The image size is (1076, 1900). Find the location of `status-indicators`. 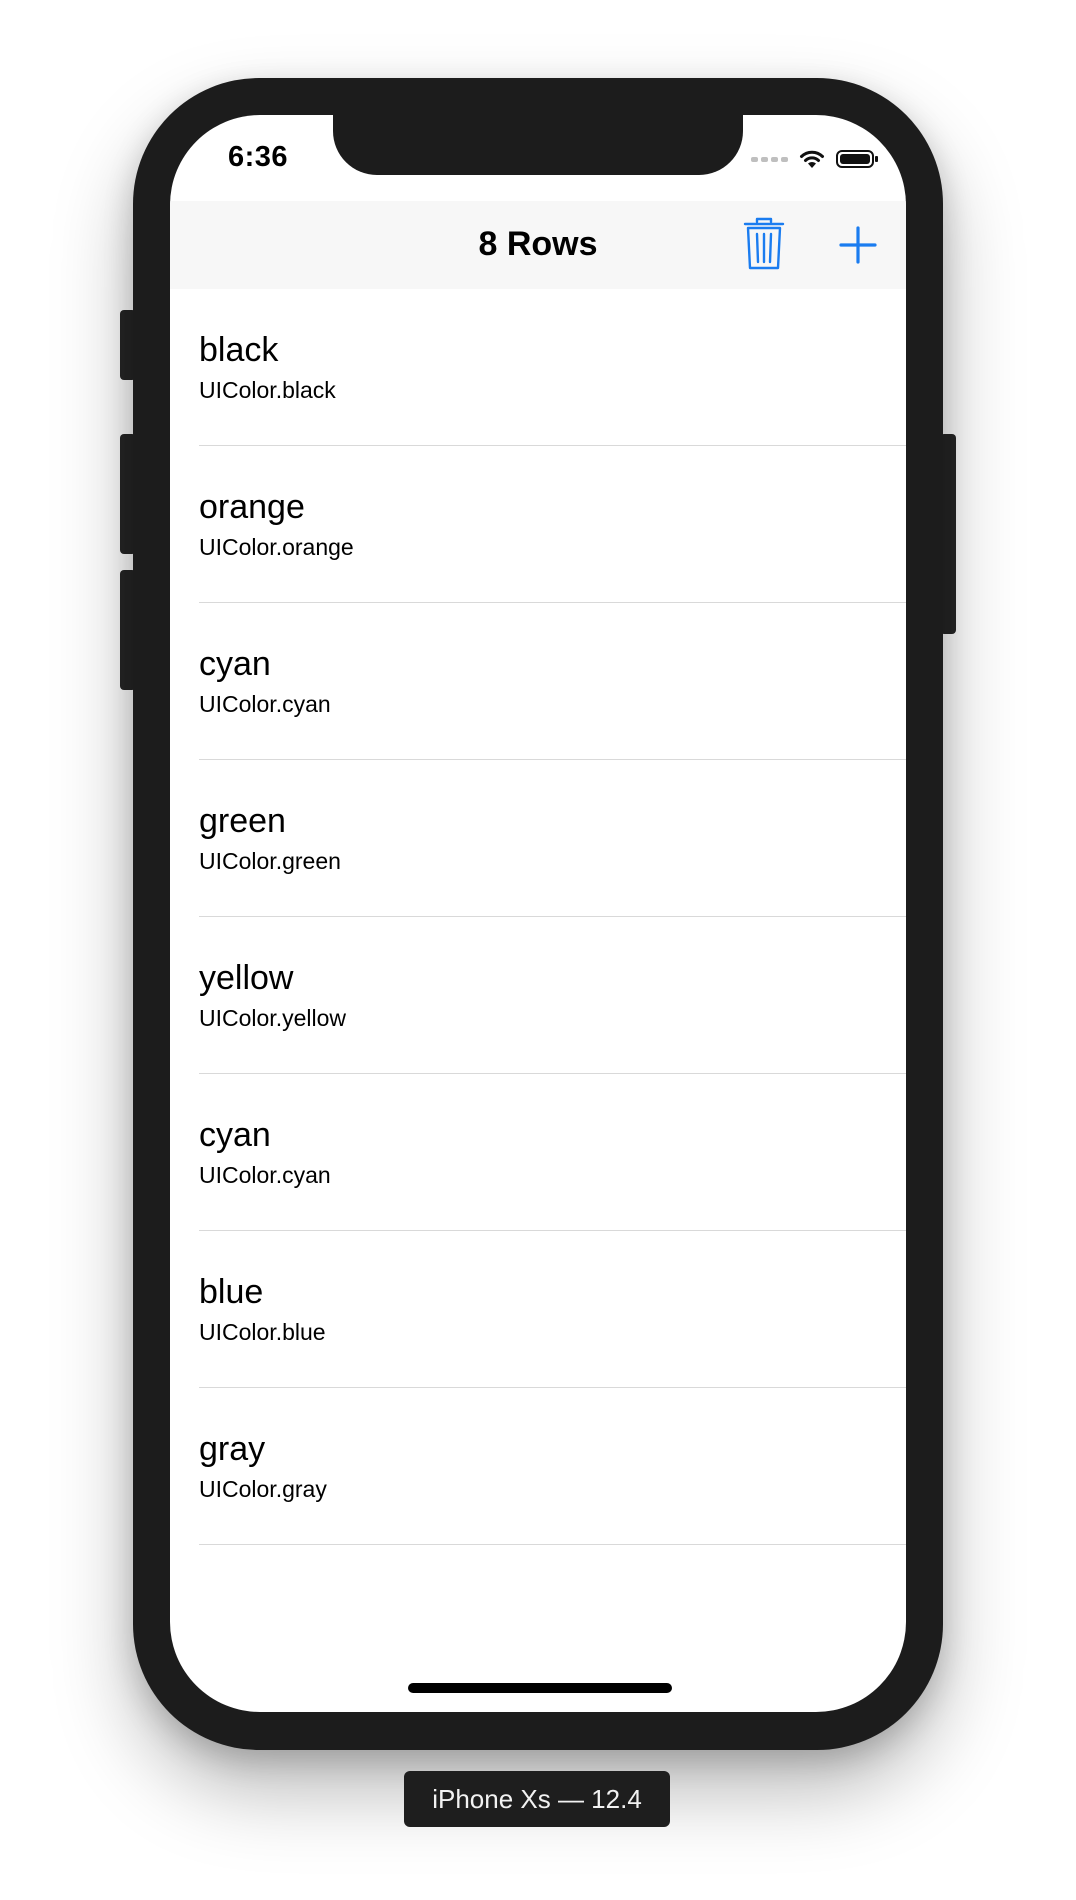

status-indicators is located at coordinates (814, 159).